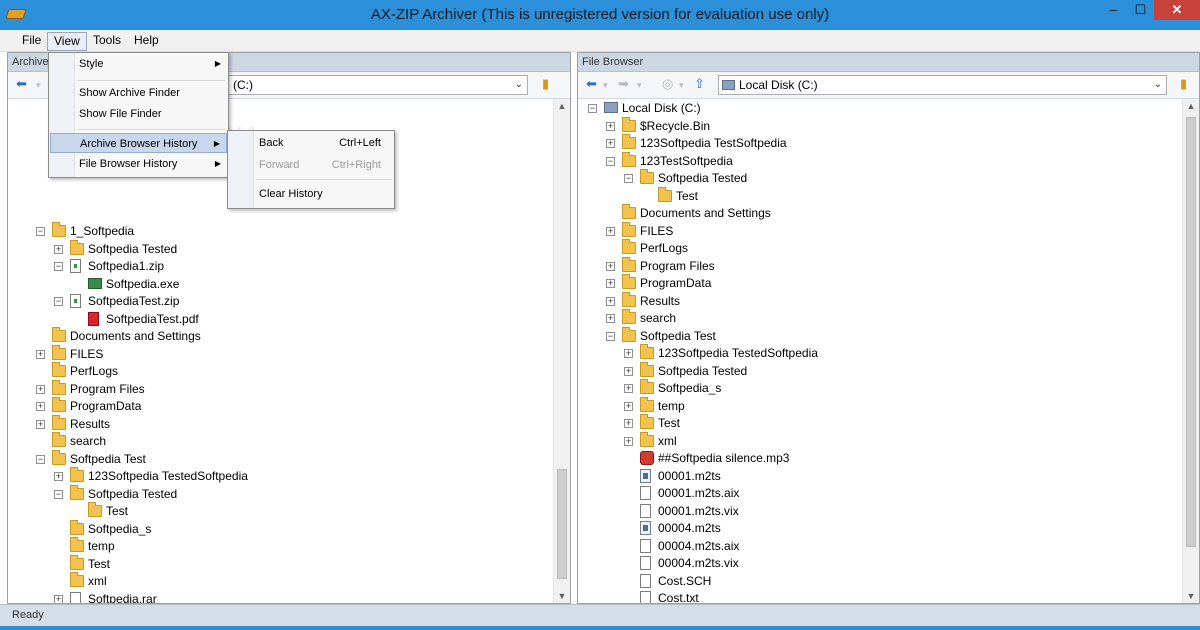 The image size is (1200, 630). What do you see at coordinates (311, 143) in the screenshot?
I see `menu-item-back: Back Ctrl+Left` at bounding box center [311, 143].